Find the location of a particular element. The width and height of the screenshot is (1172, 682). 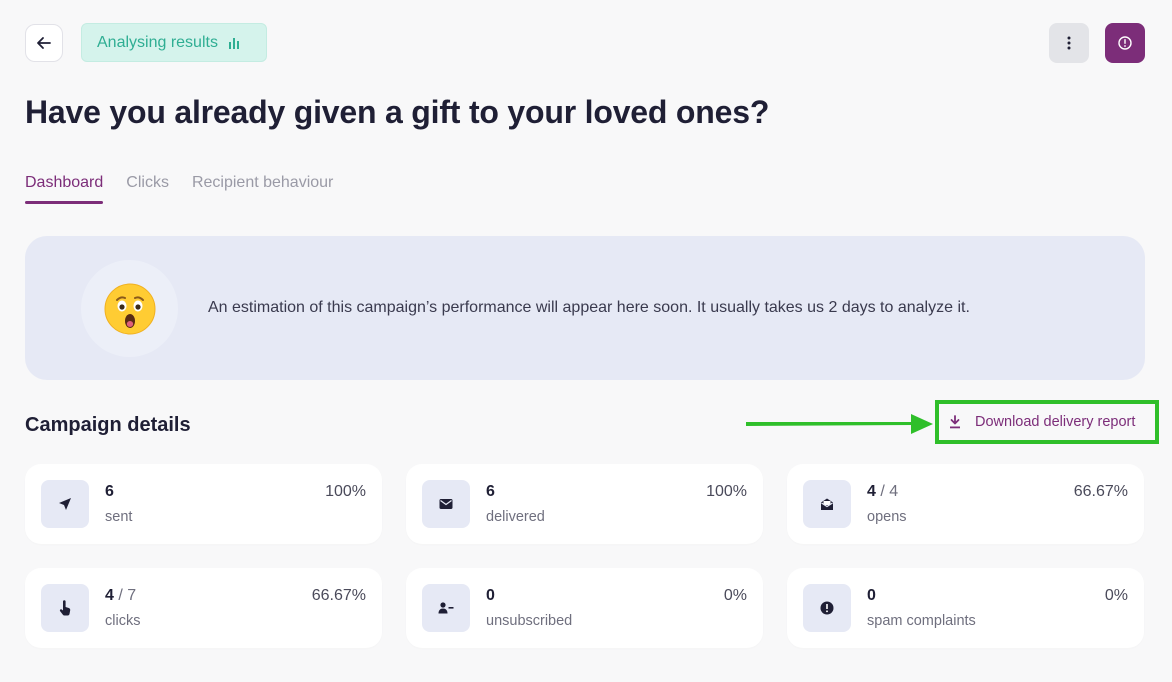

stat-label: spam complaints is located at coordinates (921, 621).